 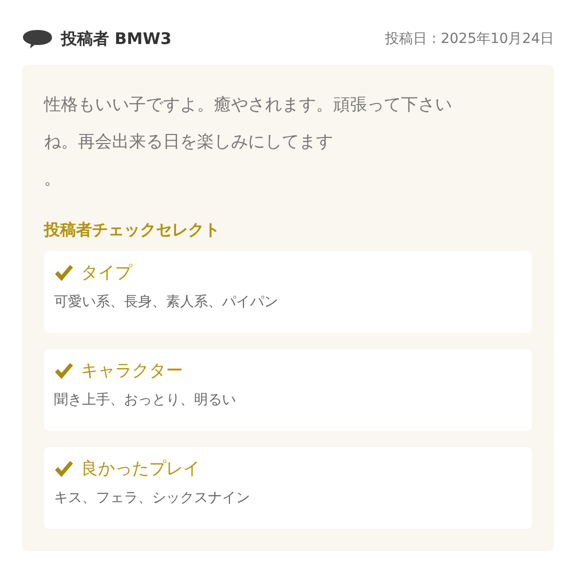 What do you see at coordinates (132, 371) in the screenshot?
I see `check-item-label: キャラクター` at bounding box center [132, 371].